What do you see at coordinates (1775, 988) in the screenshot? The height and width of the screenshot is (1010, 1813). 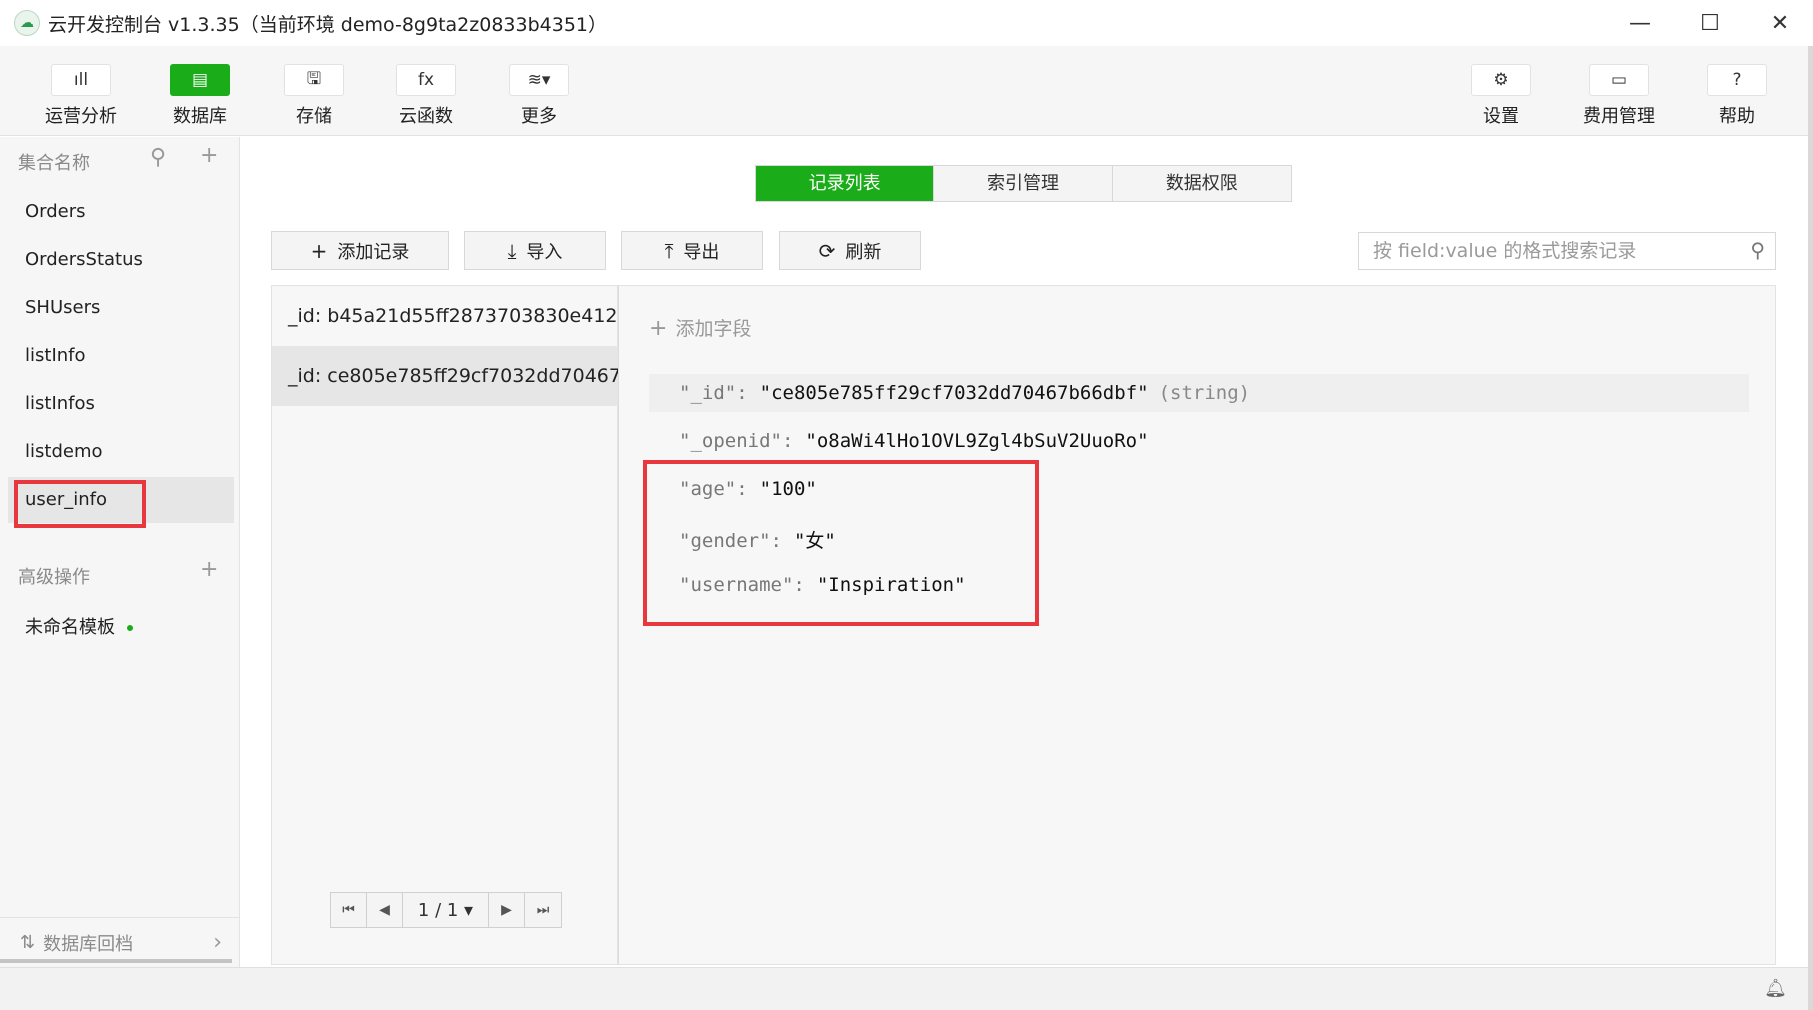 I see `bell-icon: 🔔︎` at bounding box center [1775, 988].